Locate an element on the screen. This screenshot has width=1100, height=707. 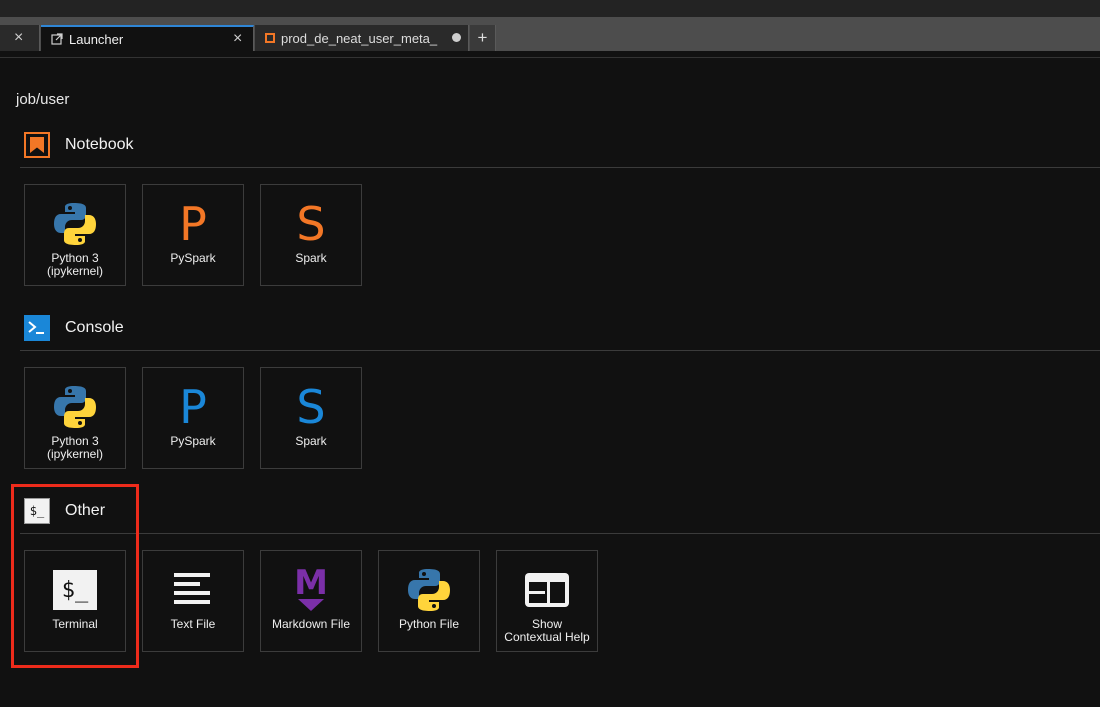
python-file-card: Python File is located at coordinates (429, 601).